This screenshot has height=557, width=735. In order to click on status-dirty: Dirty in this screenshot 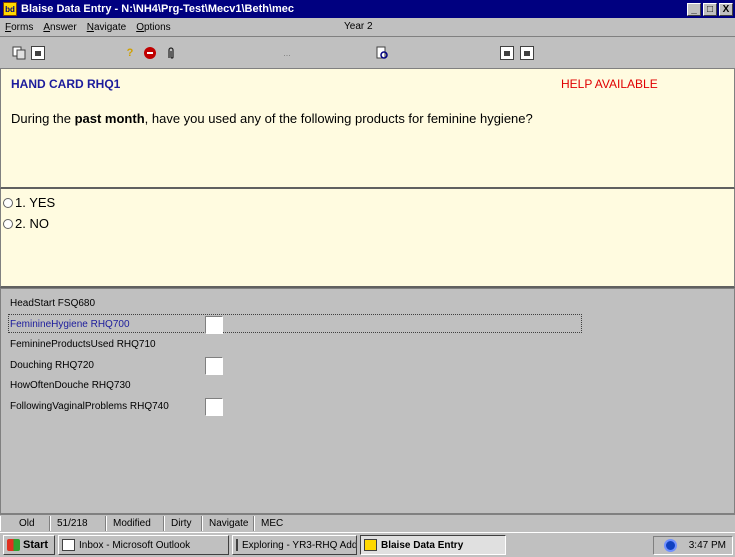, I will do `click(183, 523)`.